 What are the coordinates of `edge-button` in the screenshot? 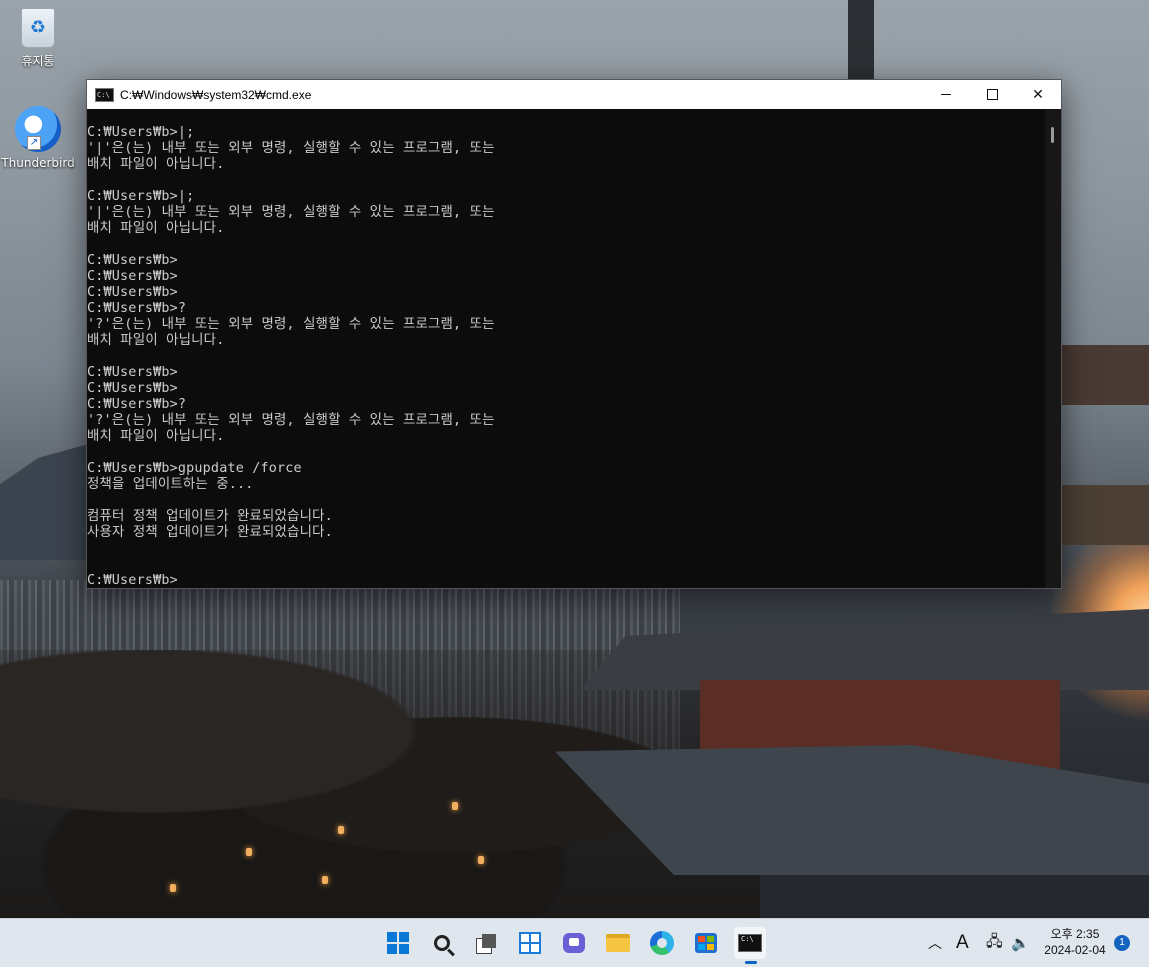 It's located at (662, 943).